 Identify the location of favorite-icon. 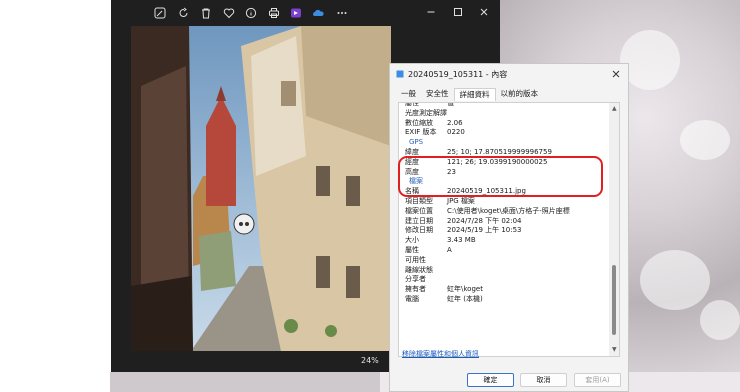
(229, 13).